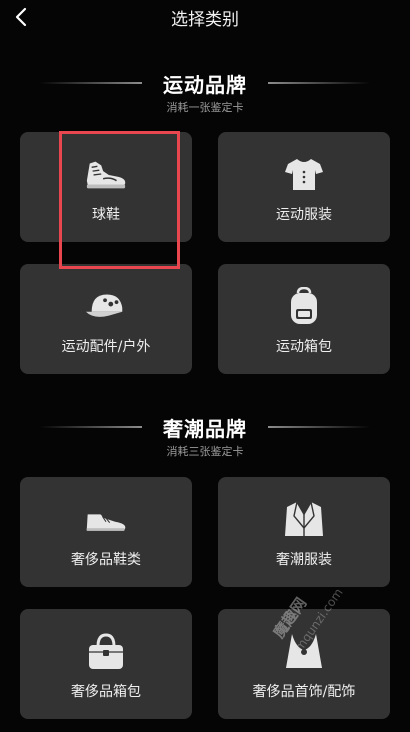  I want to click on category-label: 运动配件/户外, so click(106, 347).